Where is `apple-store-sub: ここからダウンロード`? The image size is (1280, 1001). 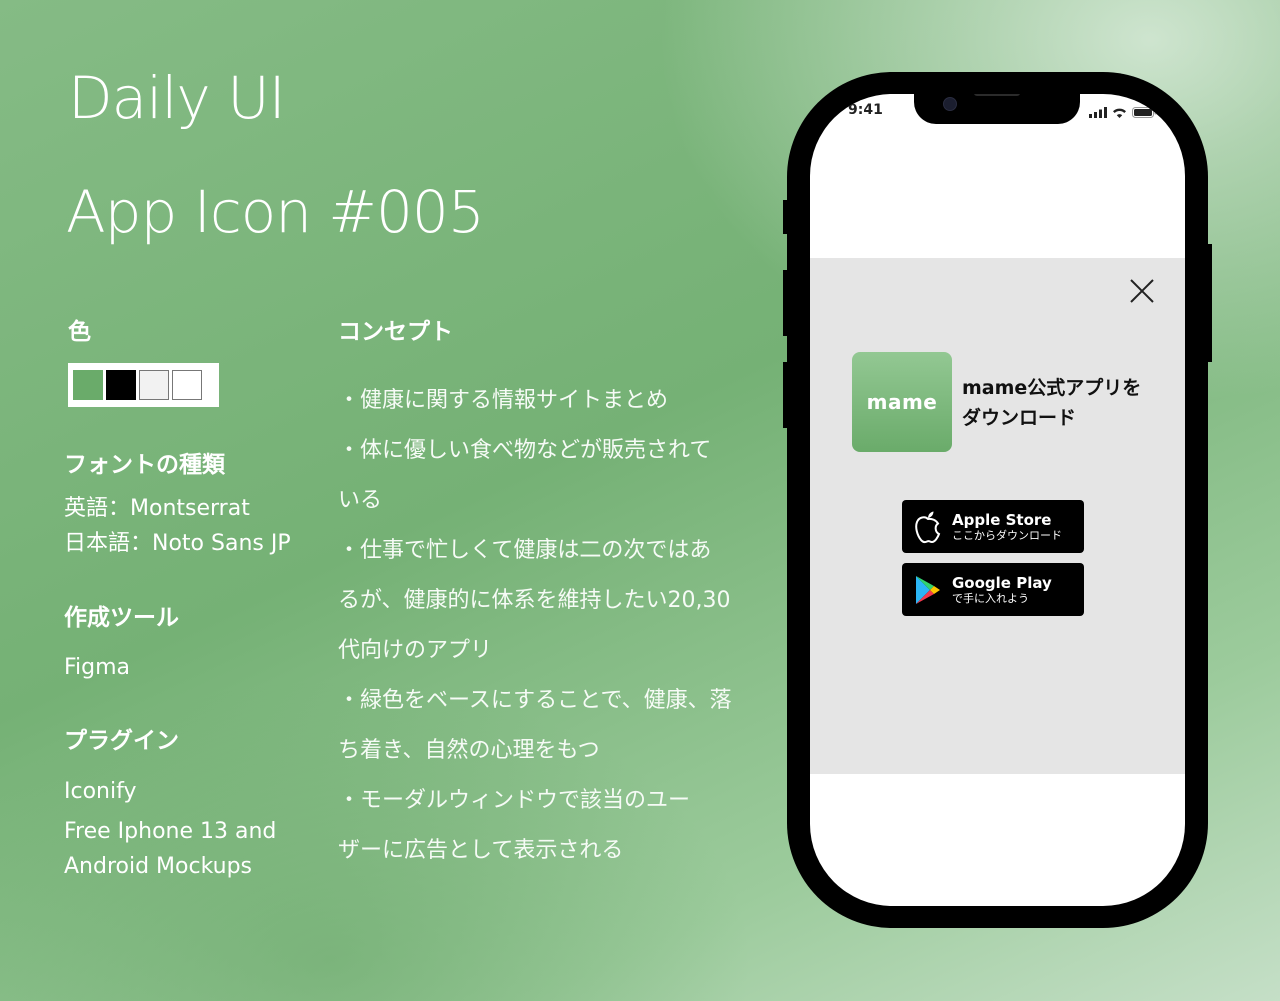 apple-store-sub: ここからダウンロード is located at coordinates (1007, 535).